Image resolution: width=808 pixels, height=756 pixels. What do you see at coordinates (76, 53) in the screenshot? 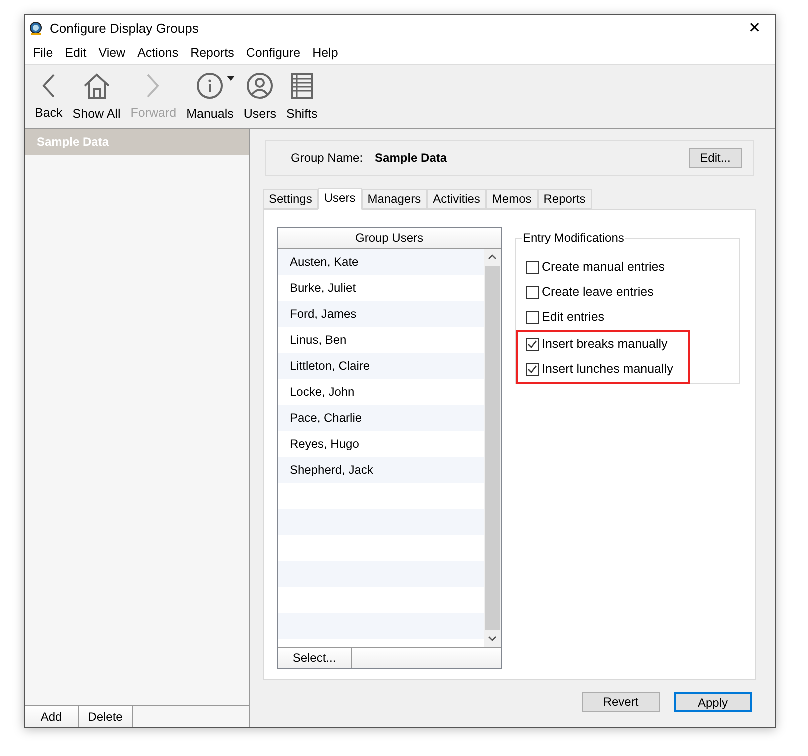
I see `menu-item: Edit` at bounding box center [76, 53].